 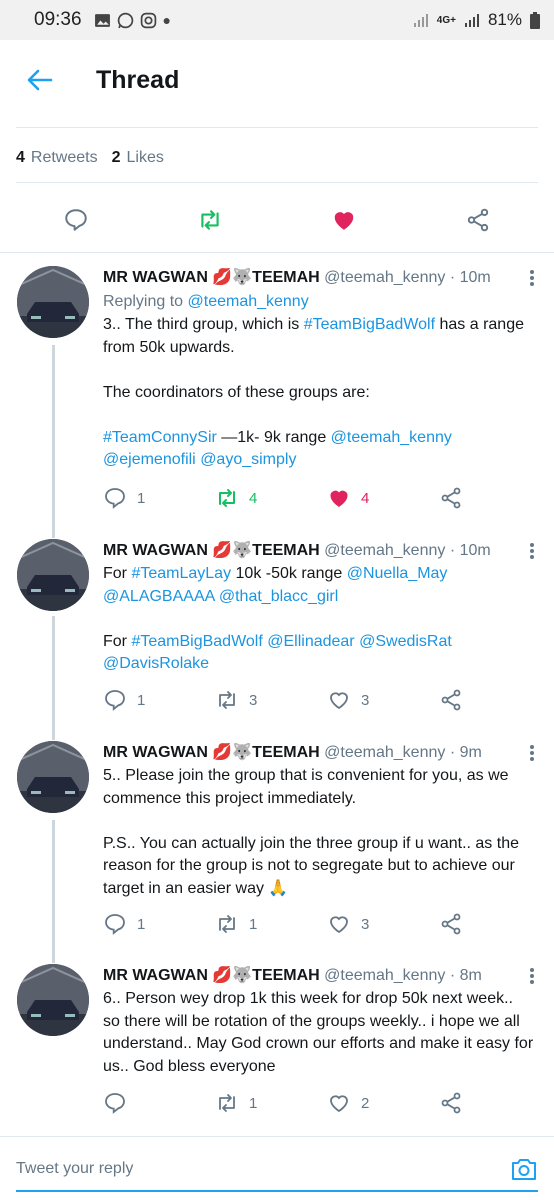 I want to click on tweet-actions: 1 1 3, so click(x=283, y=924).